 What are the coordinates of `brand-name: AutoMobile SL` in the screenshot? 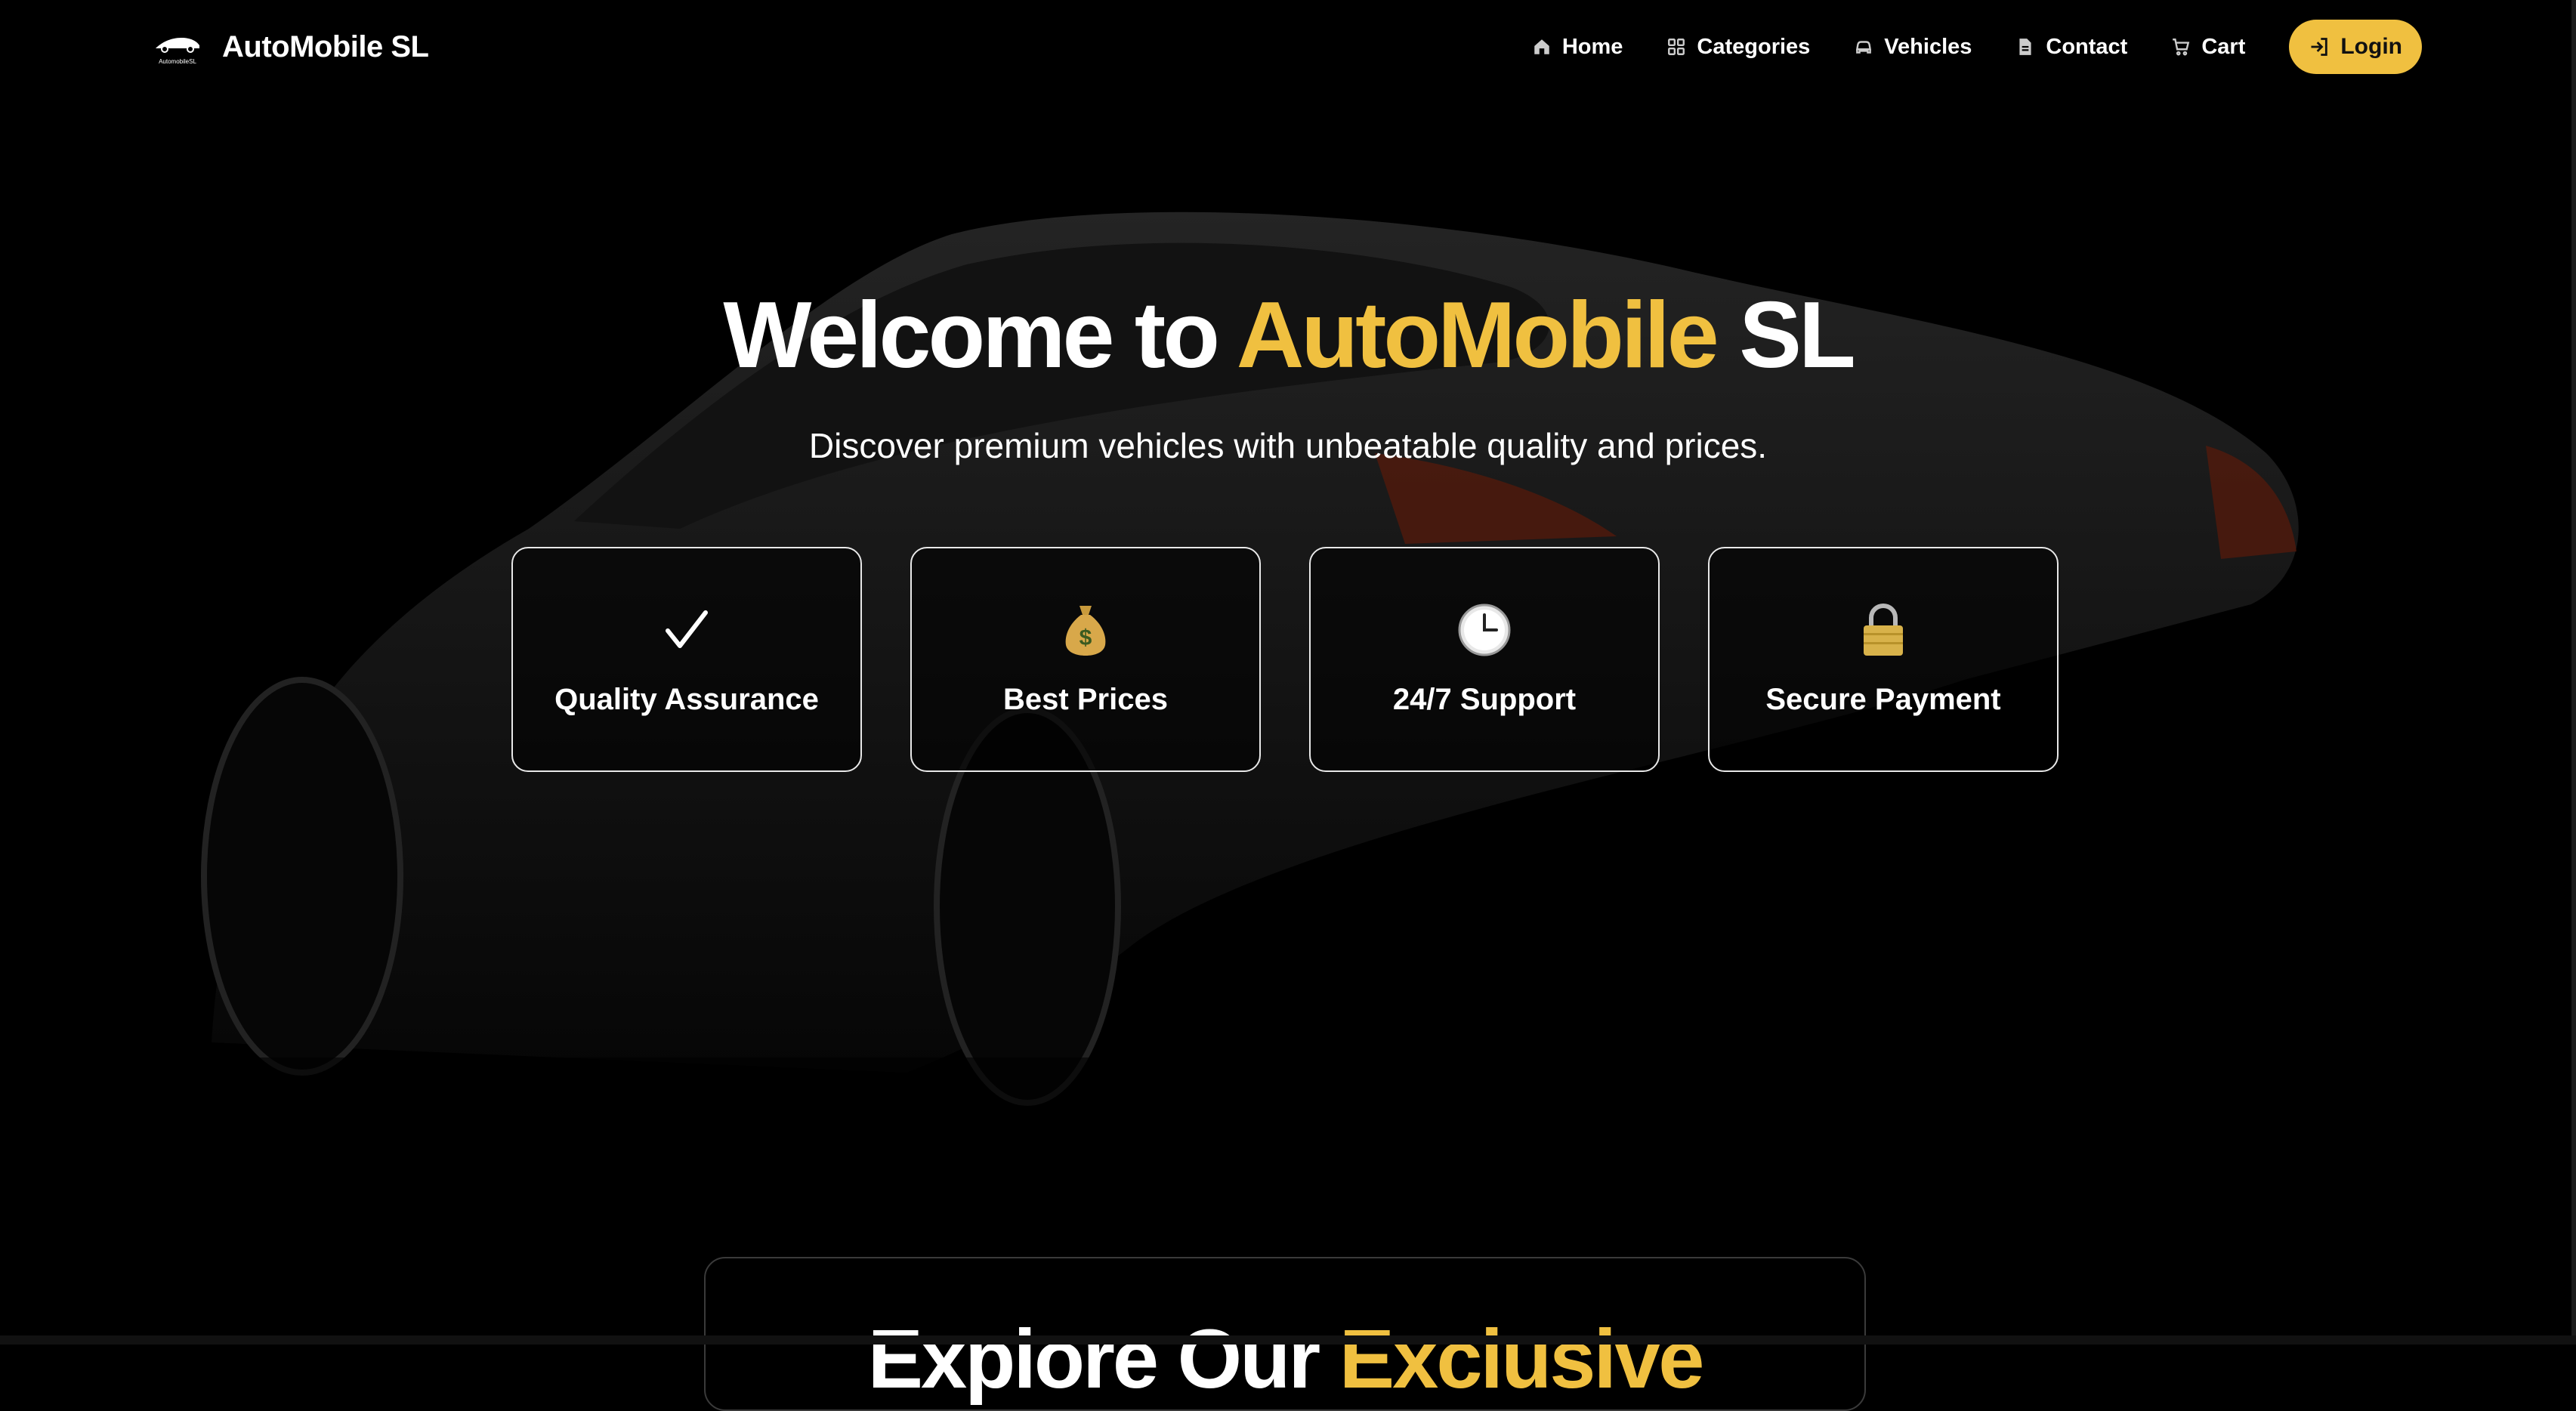 It's located at (325, 46).